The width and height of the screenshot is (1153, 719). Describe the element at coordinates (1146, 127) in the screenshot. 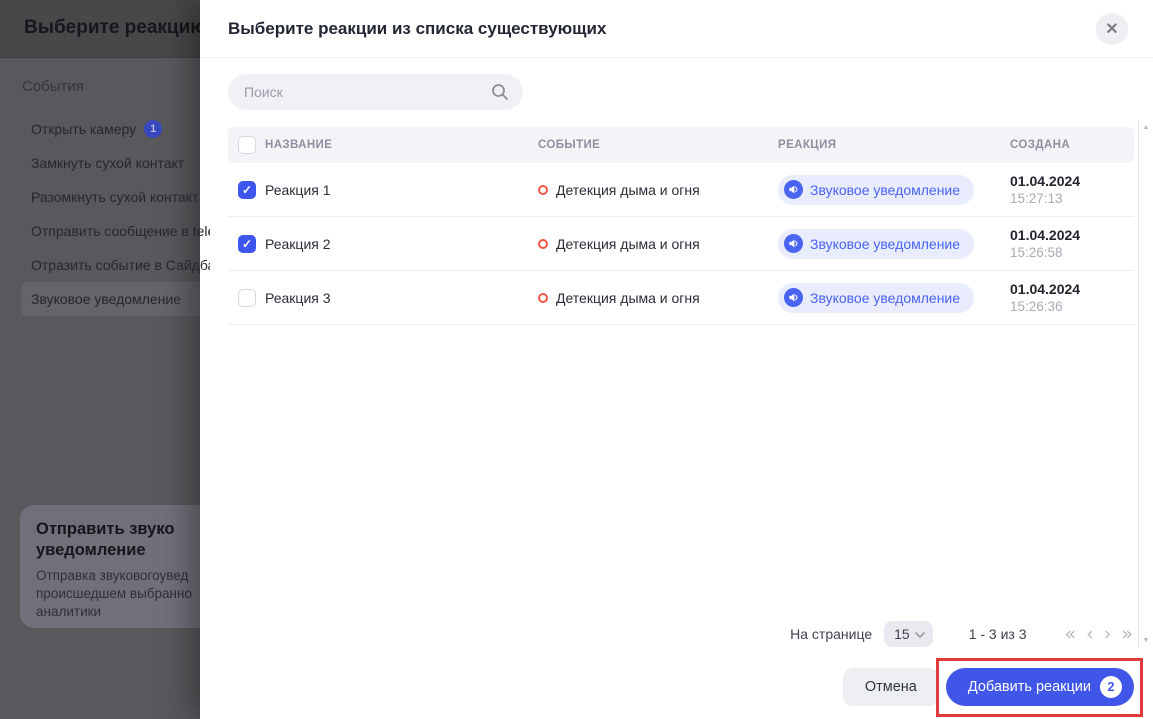

I see `scroll-up-icon: ▲` at that location.